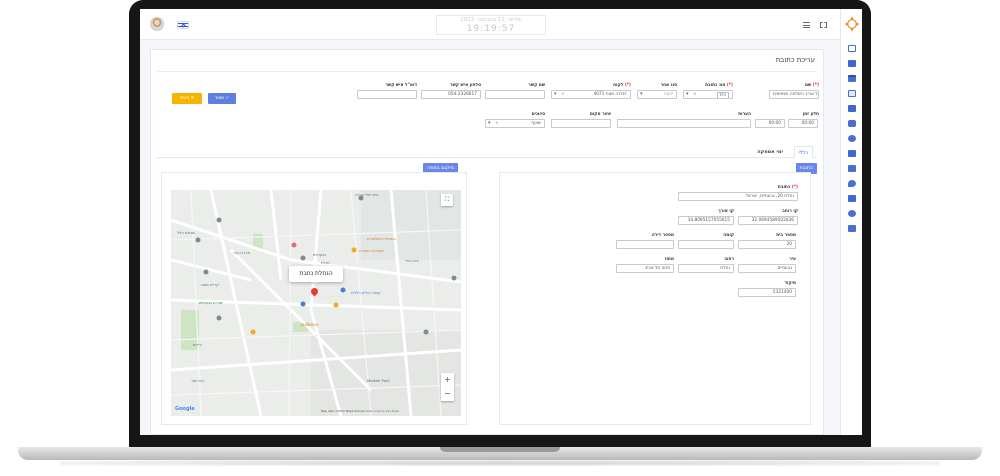 The image size is (1000, 476). Describe the element at coordinates (852, 198) in the screenshot. I see `book-icon` at that location.